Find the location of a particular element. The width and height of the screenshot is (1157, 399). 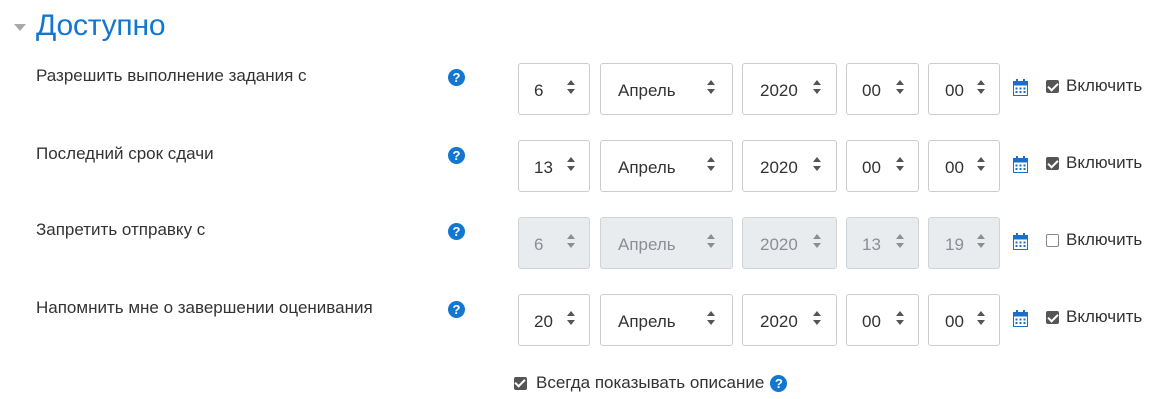

always-show-description-checkbox is located at coordinates (520, 383).